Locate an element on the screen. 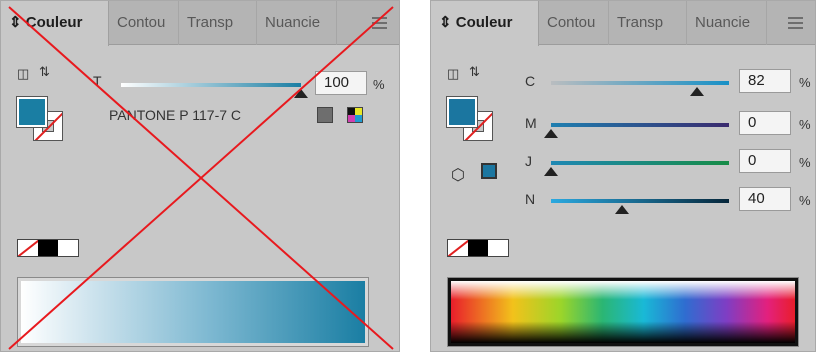 The image size is (816, 352). tab-nuancier: Nuancie is located at coordinates (727, 23).